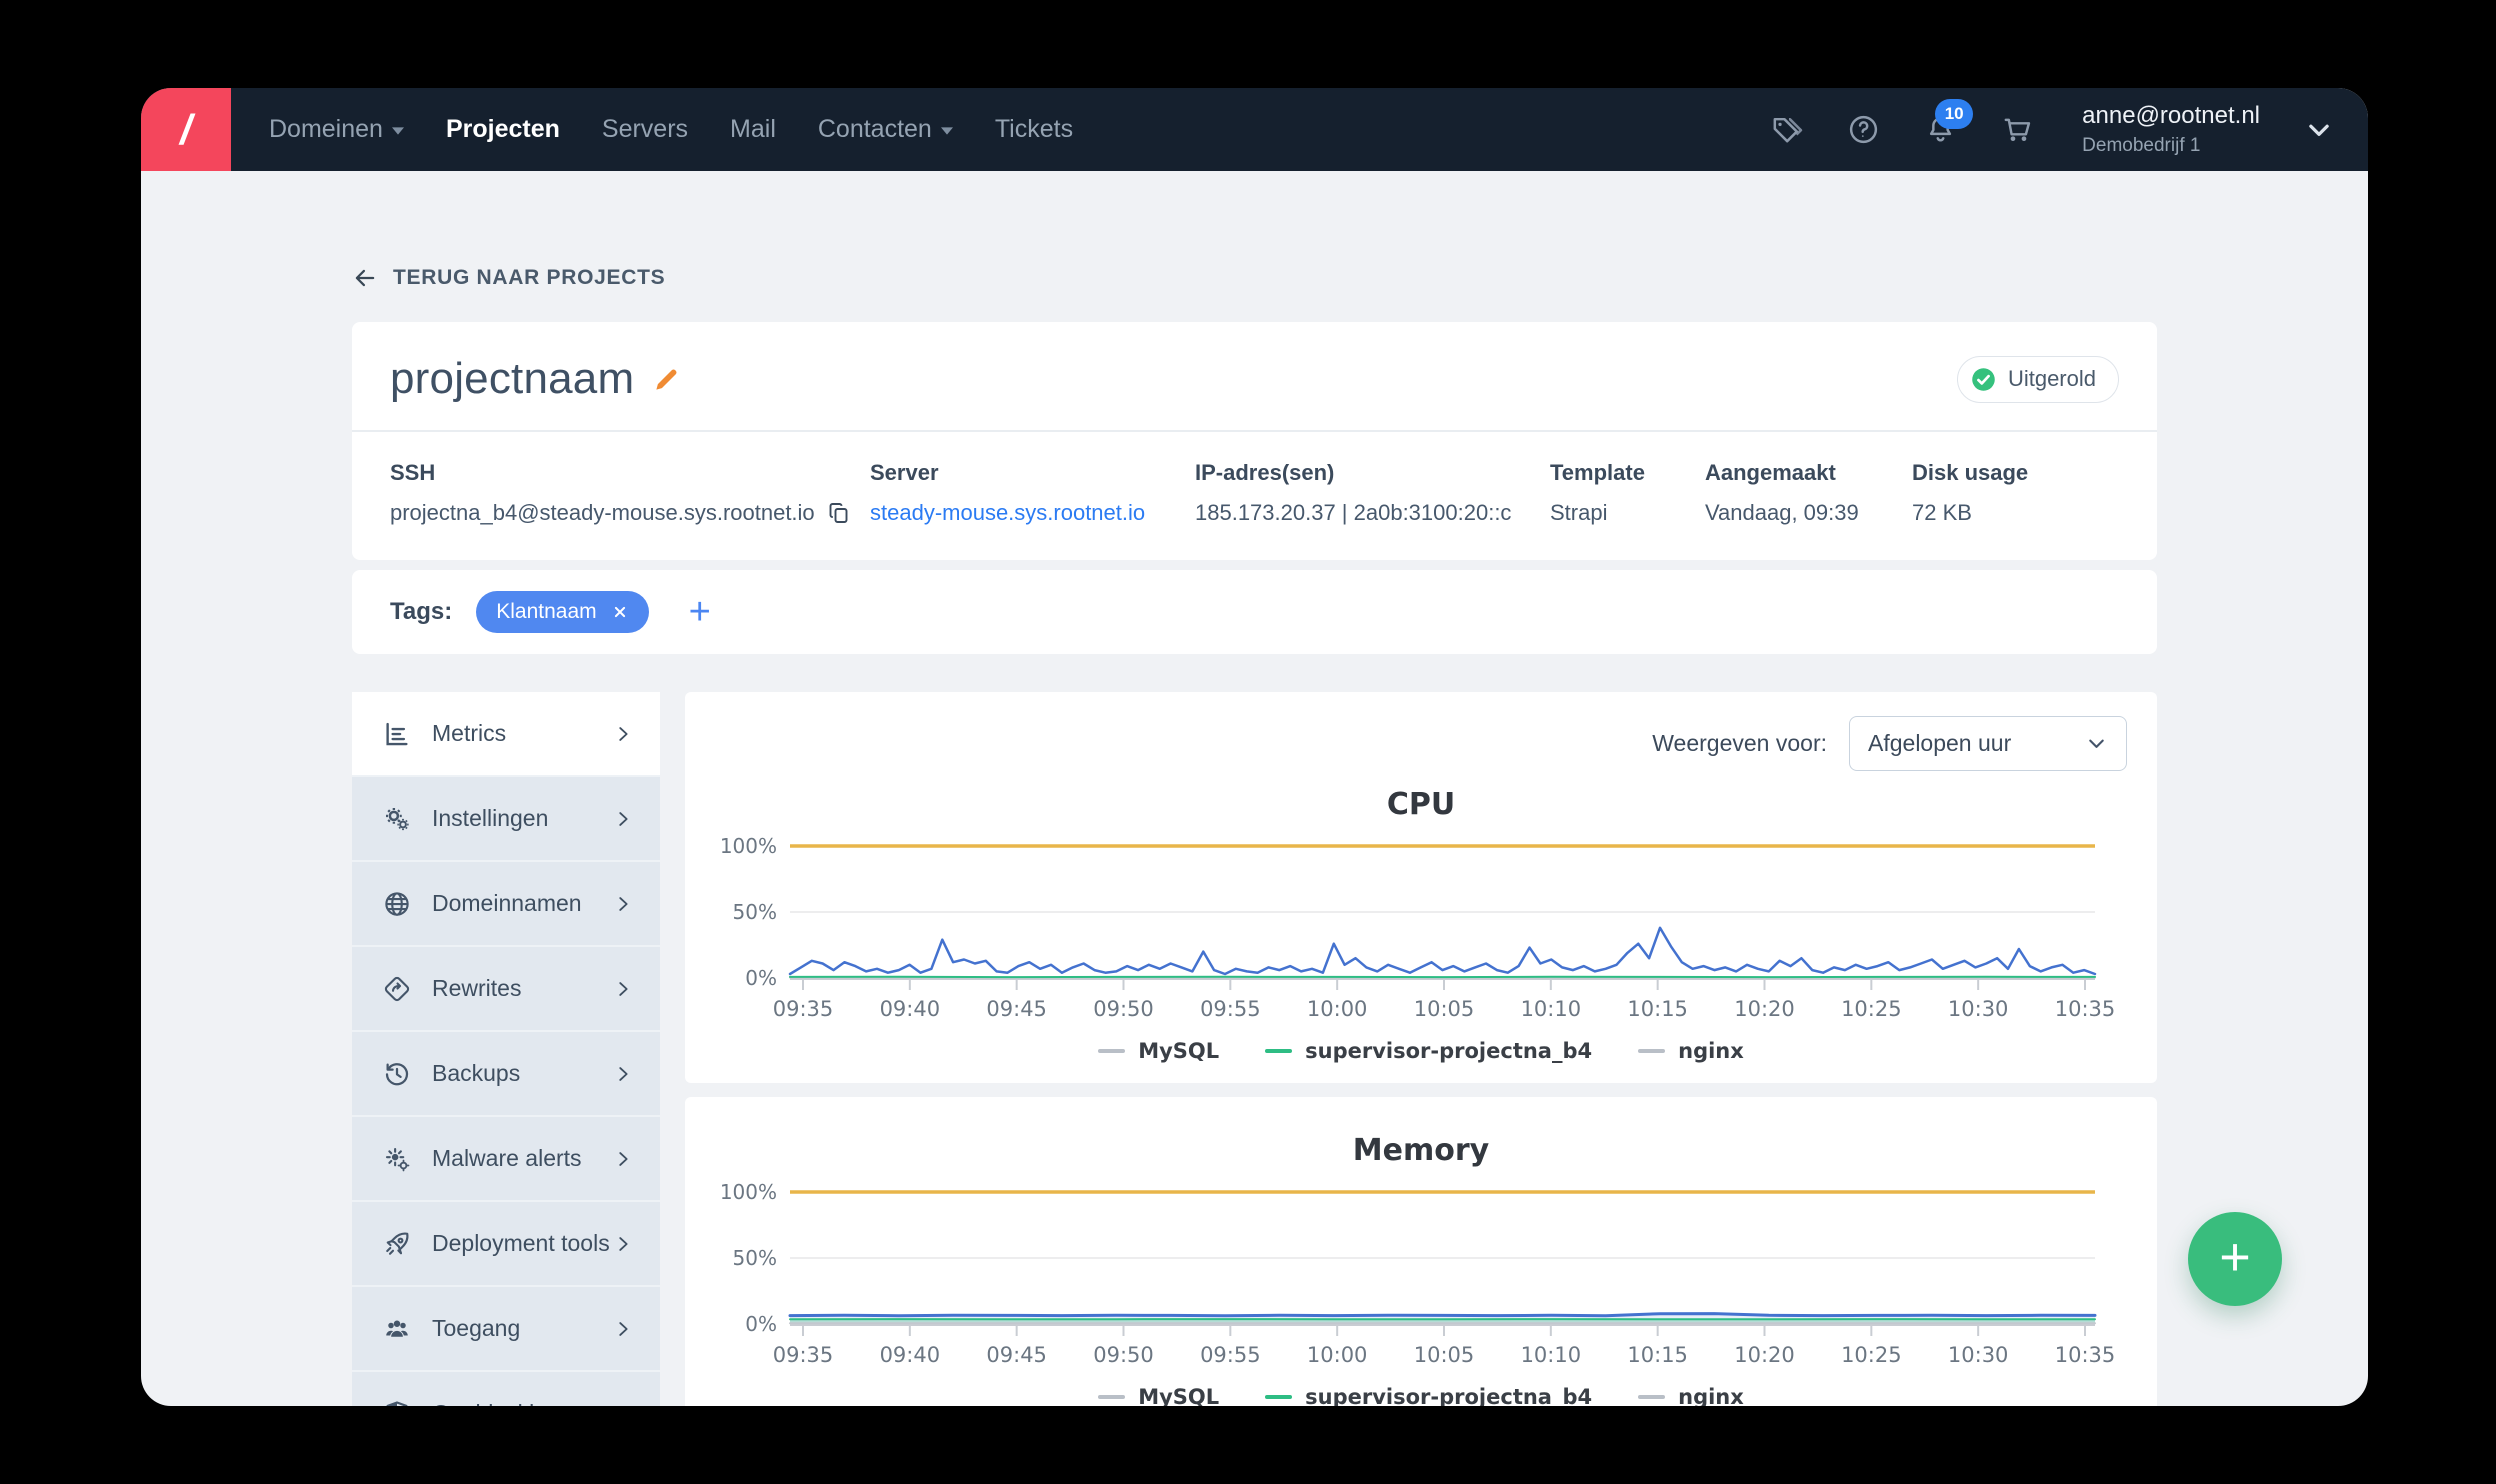  I want to click on add-fab-button: +, so click(2235, 1259).